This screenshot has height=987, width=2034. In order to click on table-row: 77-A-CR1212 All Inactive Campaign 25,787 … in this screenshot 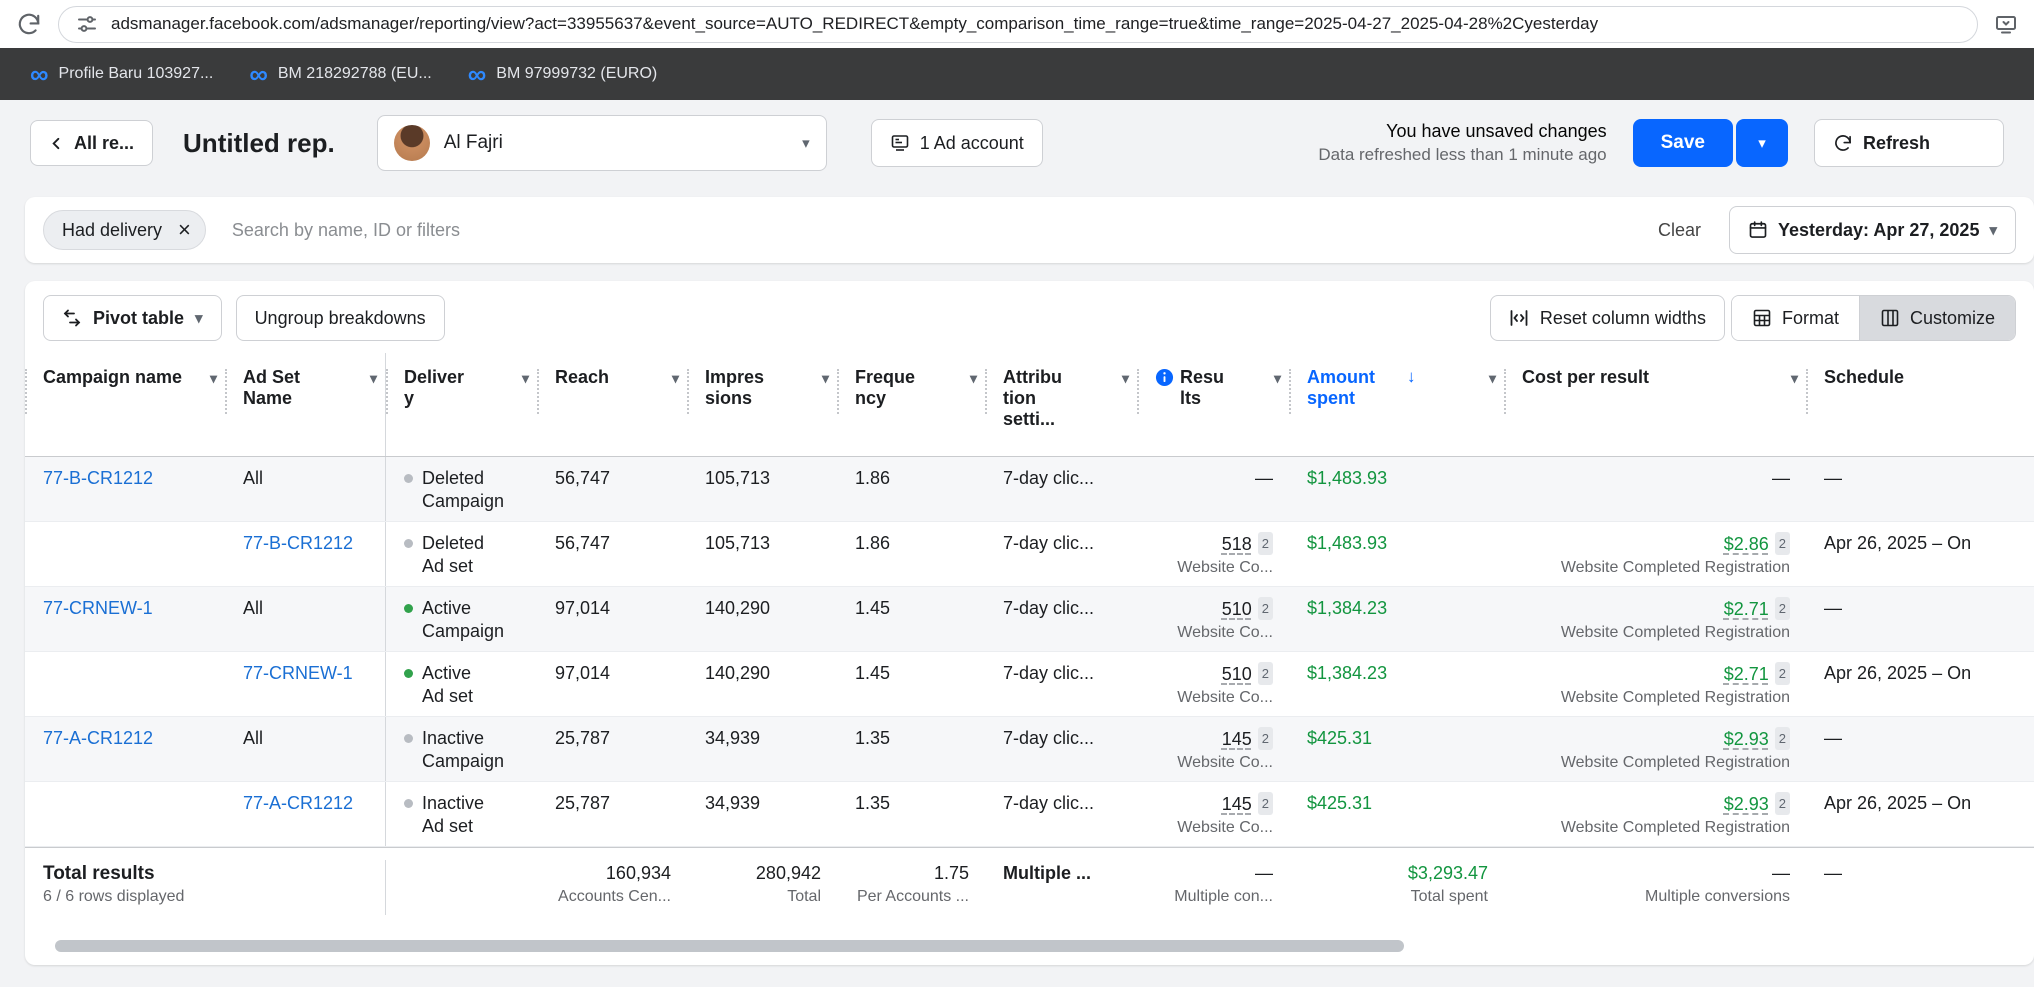, I will do `click(1029, 749)`.